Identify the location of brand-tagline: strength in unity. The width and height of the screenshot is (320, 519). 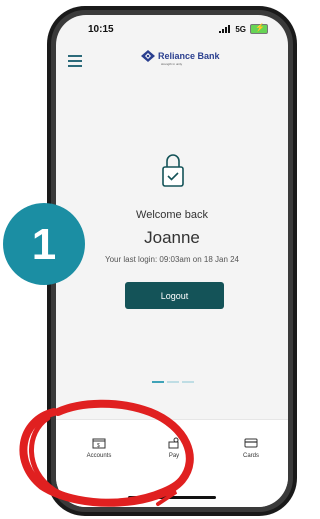
(172, 64).